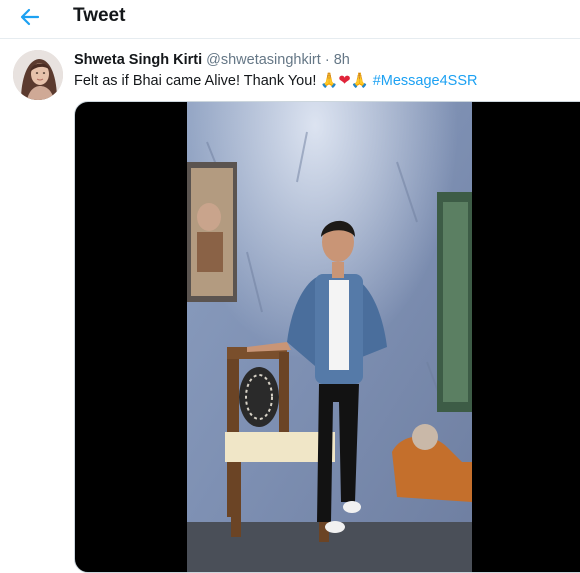  Describe the element at coordinates (263, 60) in the screenshot. I see `author-handle: @shwetasinghkirt` at that location.